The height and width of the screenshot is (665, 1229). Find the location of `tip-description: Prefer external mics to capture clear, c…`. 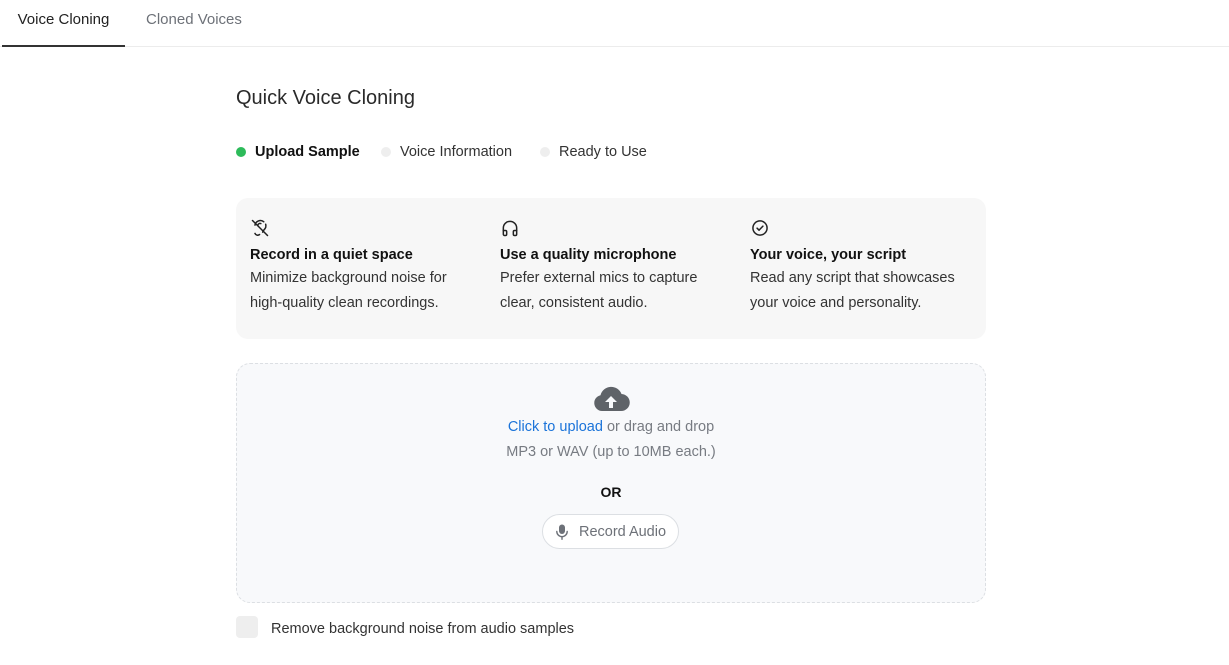

tip-description: Prefer external mics to capture clear, c… is located at coordinates (599, 290).